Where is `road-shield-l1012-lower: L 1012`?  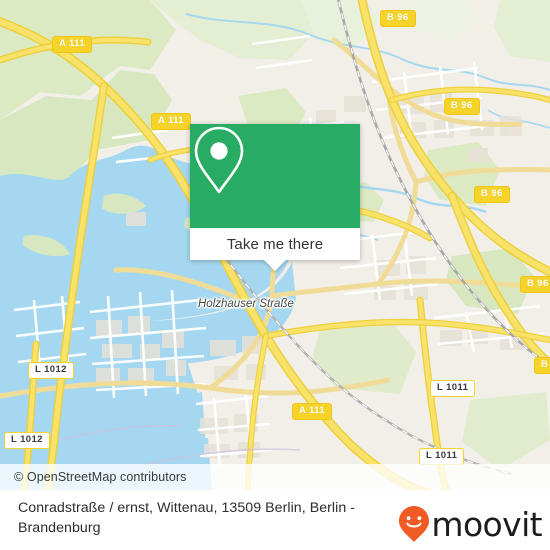 road-shield-l1012-lower: L 1012 is located at coordinates (27, 440).